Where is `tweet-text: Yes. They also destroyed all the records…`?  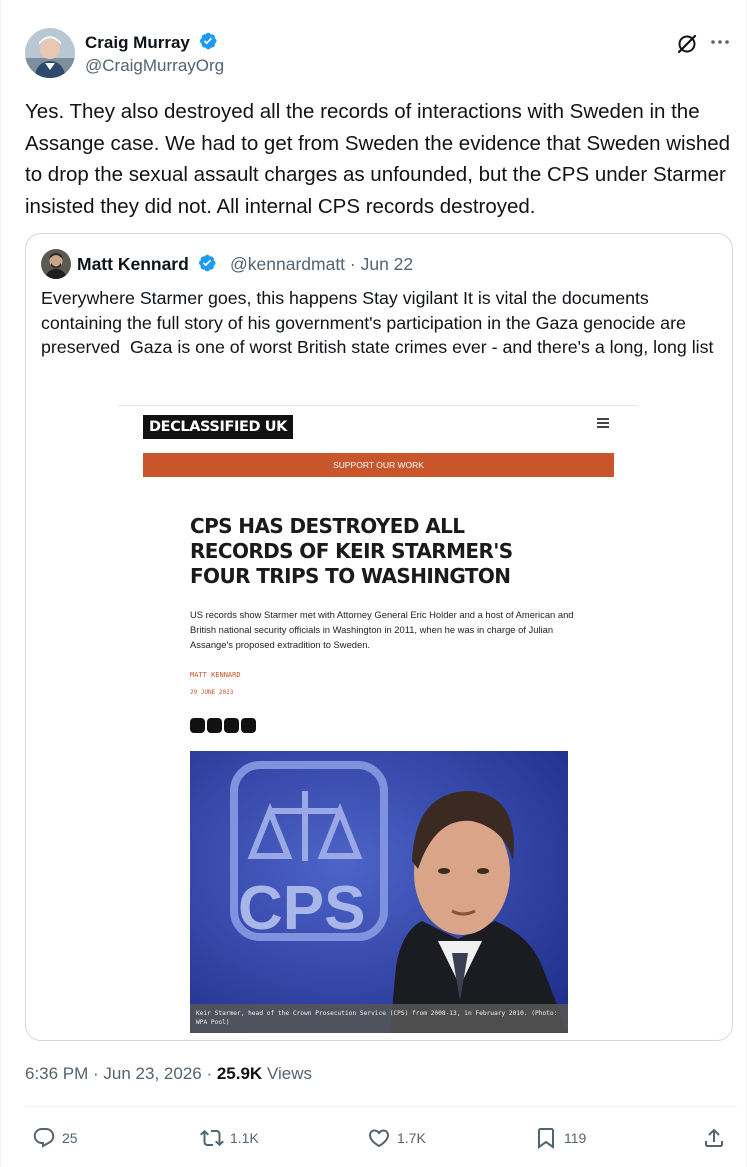 tweet-text: Yes. They also destroyed all the records… is located at coordinates (380, 159).